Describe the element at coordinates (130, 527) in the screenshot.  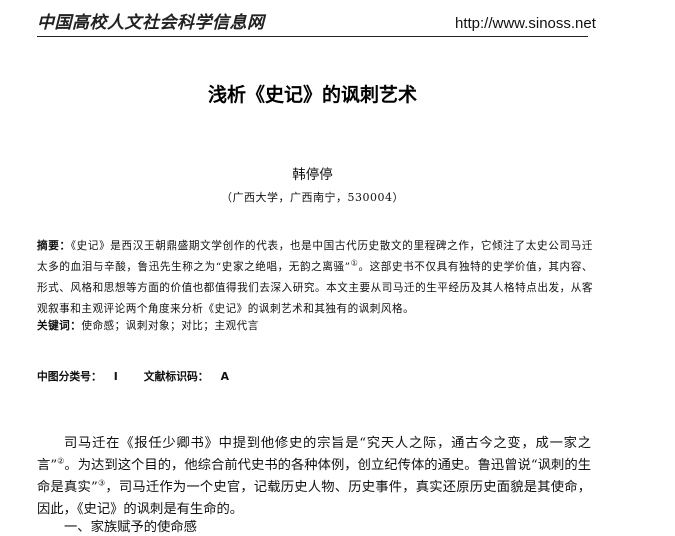
I see `section-heading: 一、家族赋予的使命感` at that location.